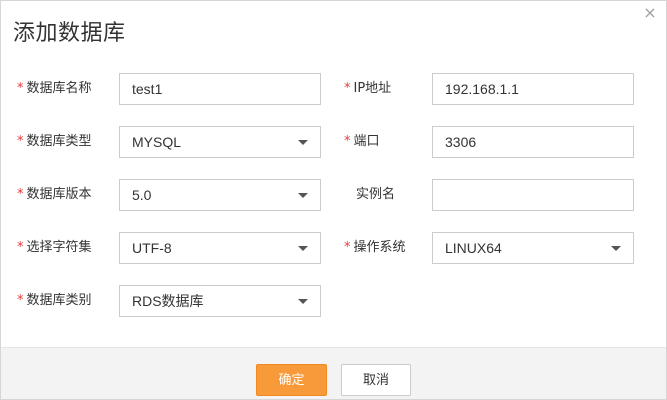  Describe the element at coordinates (59, 247) in the screenshot. I see `charset-label-text: 选择字符集` at that location.